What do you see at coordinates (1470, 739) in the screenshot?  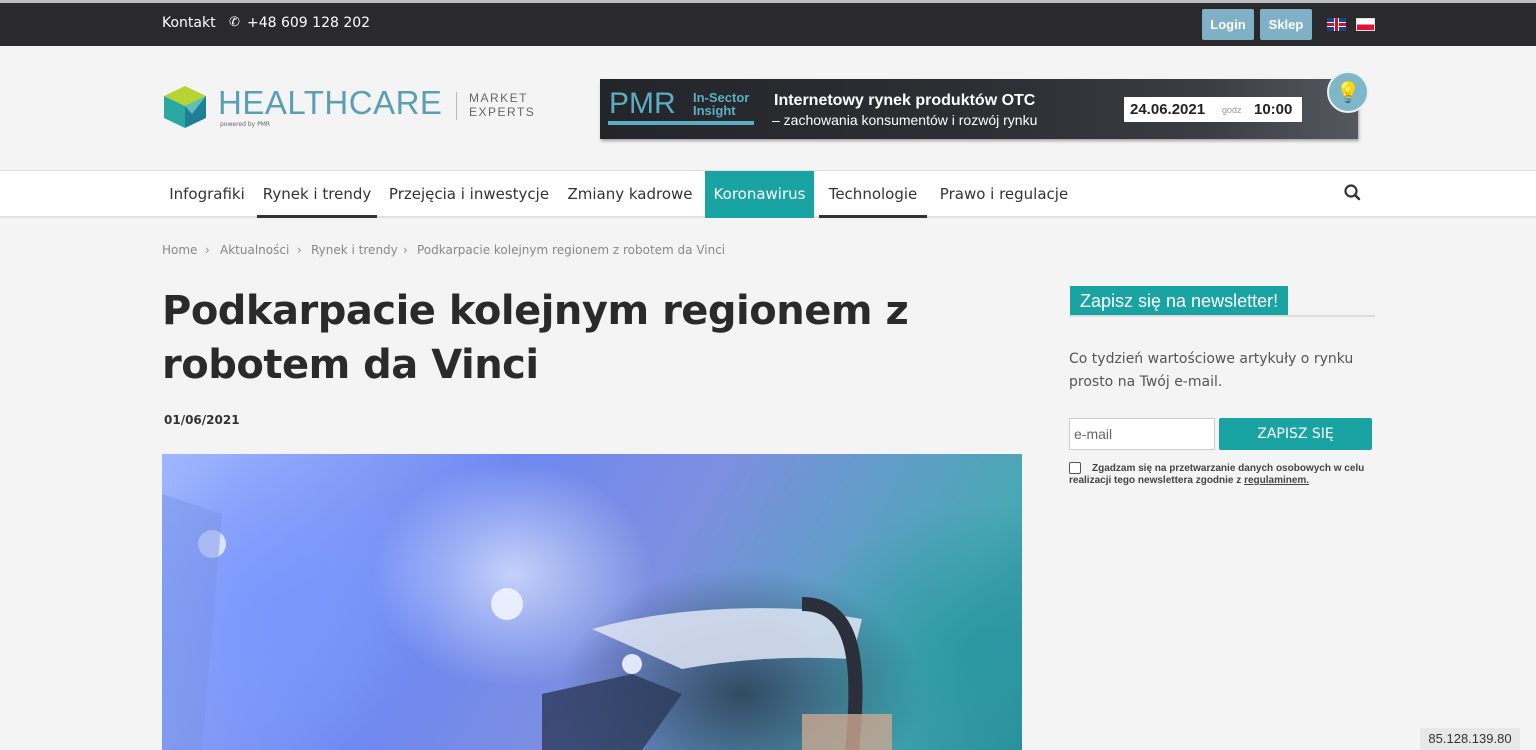 I see `ip-badge: 85.128.139.80` at bounding box center [1470, 739].